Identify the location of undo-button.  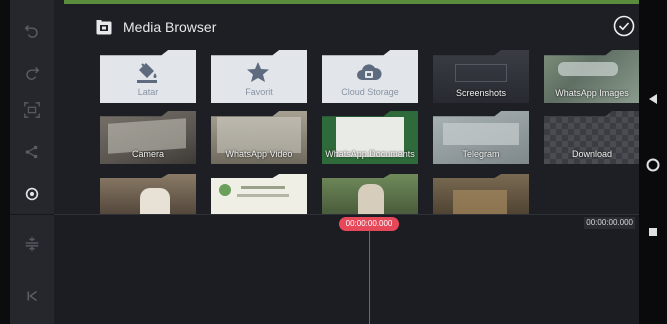
(32, 30).